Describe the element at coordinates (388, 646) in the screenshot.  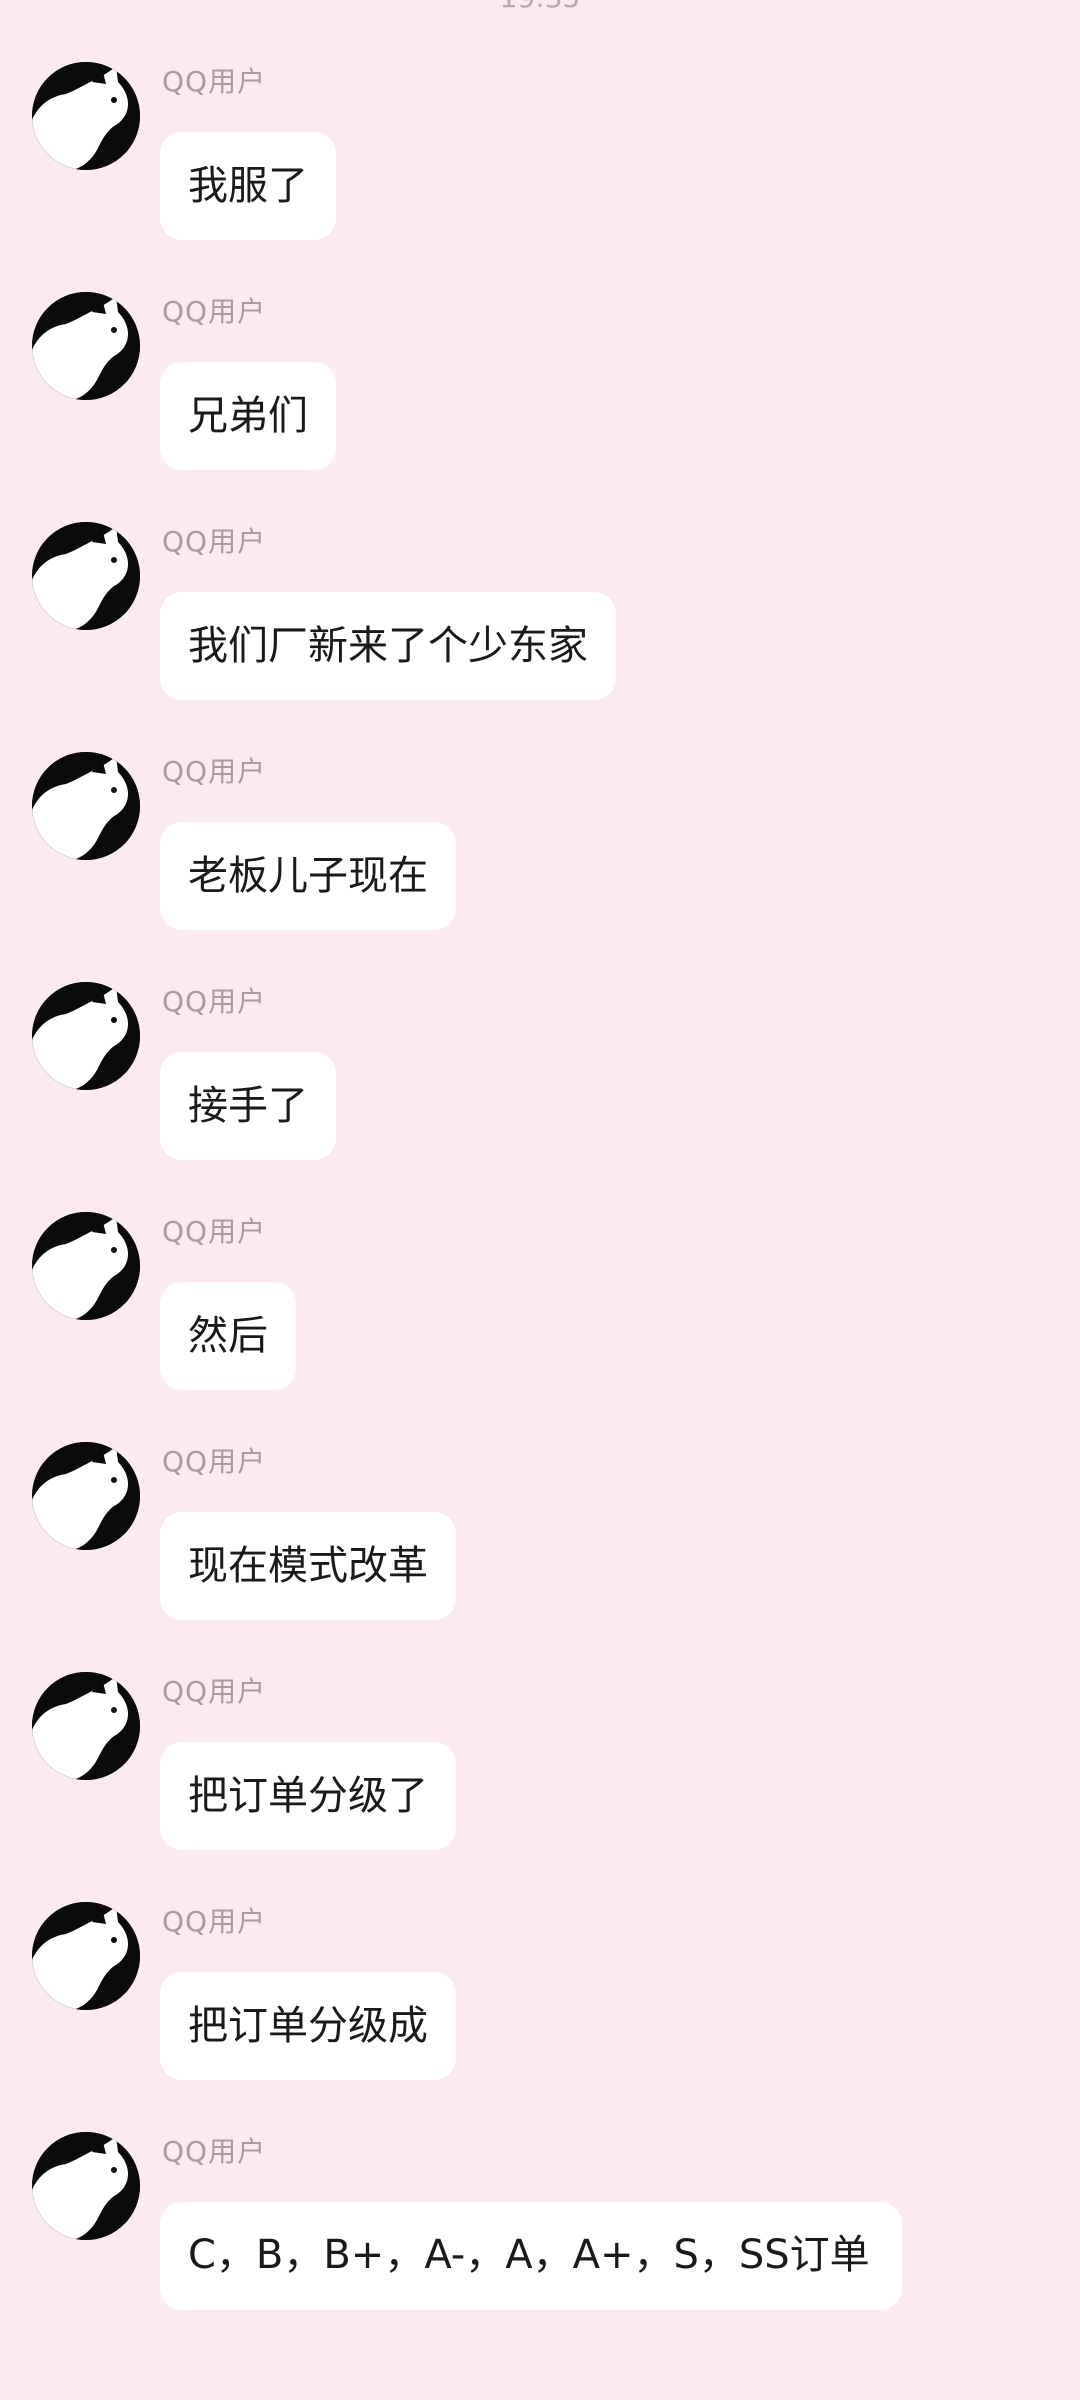
I see `message-bubble: 我们厂新来了个少东家` at that location.